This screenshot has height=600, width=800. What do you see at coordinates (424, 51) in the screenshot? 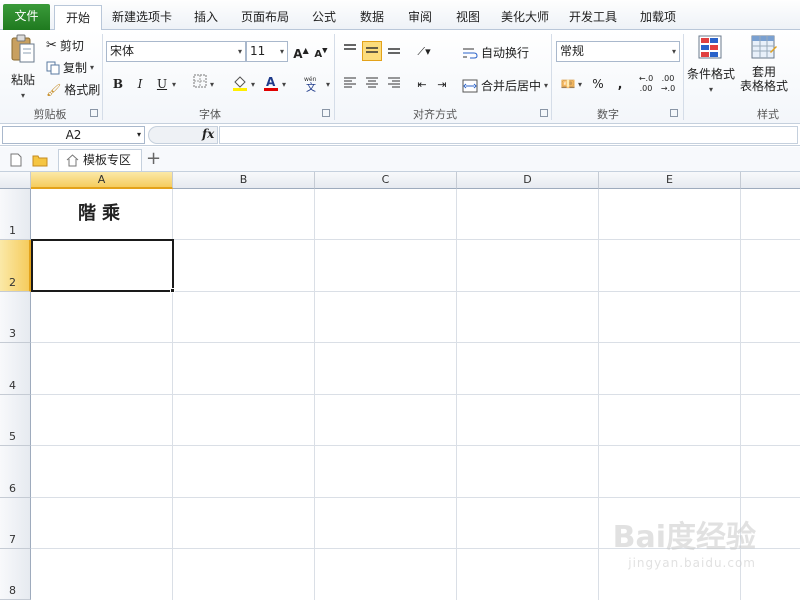
I see `orientation-button: ⟋▾` at bounding box center [424, 51].